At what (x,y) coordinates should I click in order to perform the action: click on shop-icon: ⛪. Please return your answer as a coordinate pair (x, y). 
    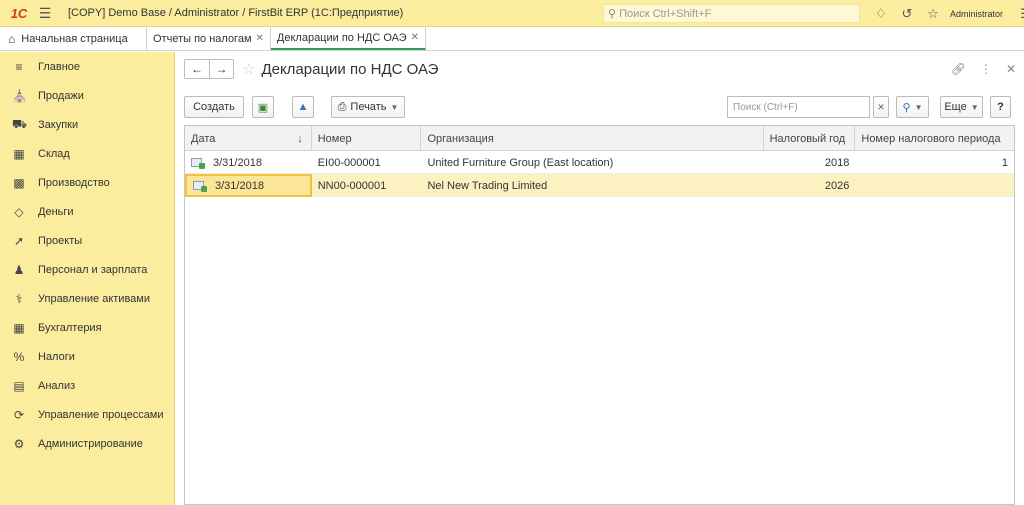
    Looking at the image, I should click on (19, 95).